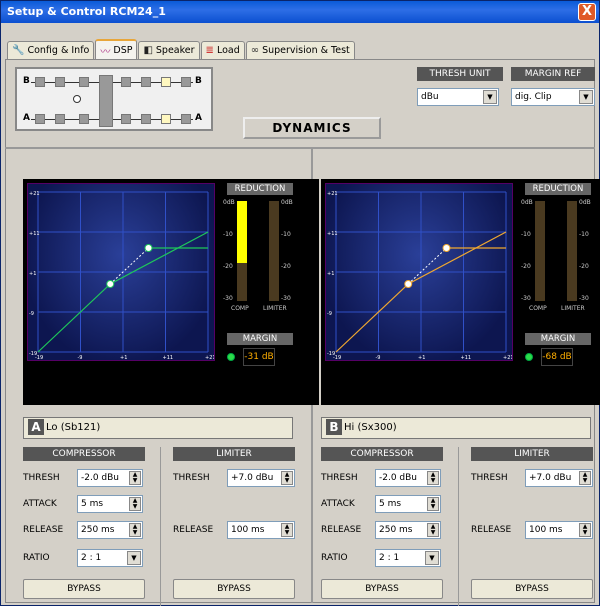 This screenshot has width=600, height=606. Describe the element at coordinates (370, 427) in the screenshot. I see `channel-name: Hi (Sx300)` at that location.